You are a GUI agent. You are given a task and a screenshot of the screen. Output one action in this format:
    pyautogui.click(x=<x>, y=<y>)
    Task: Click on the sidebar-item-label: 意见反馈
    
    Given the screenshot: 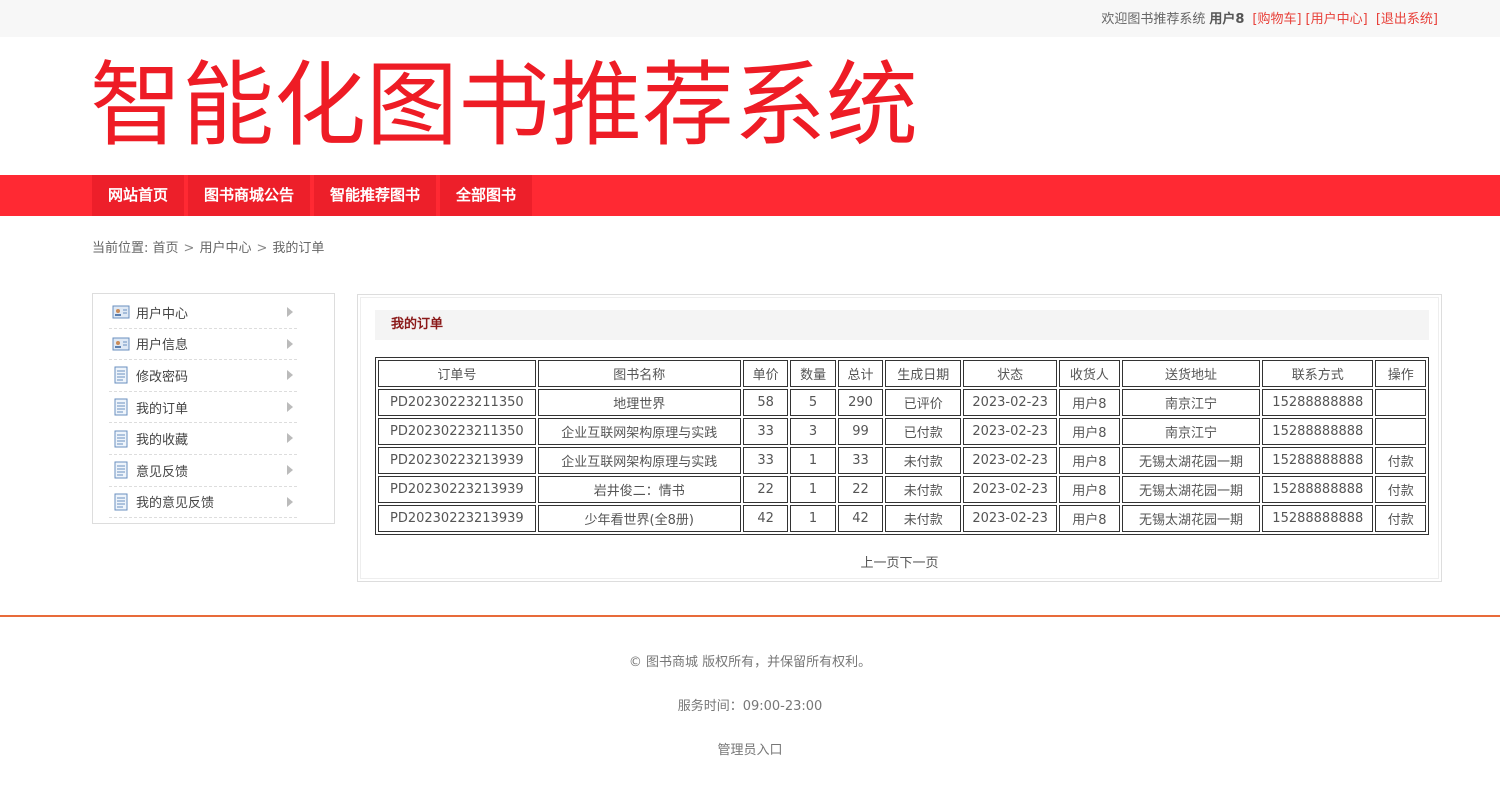 What is the action you would take?
    pyautogui.click(x=162, y=472)
    